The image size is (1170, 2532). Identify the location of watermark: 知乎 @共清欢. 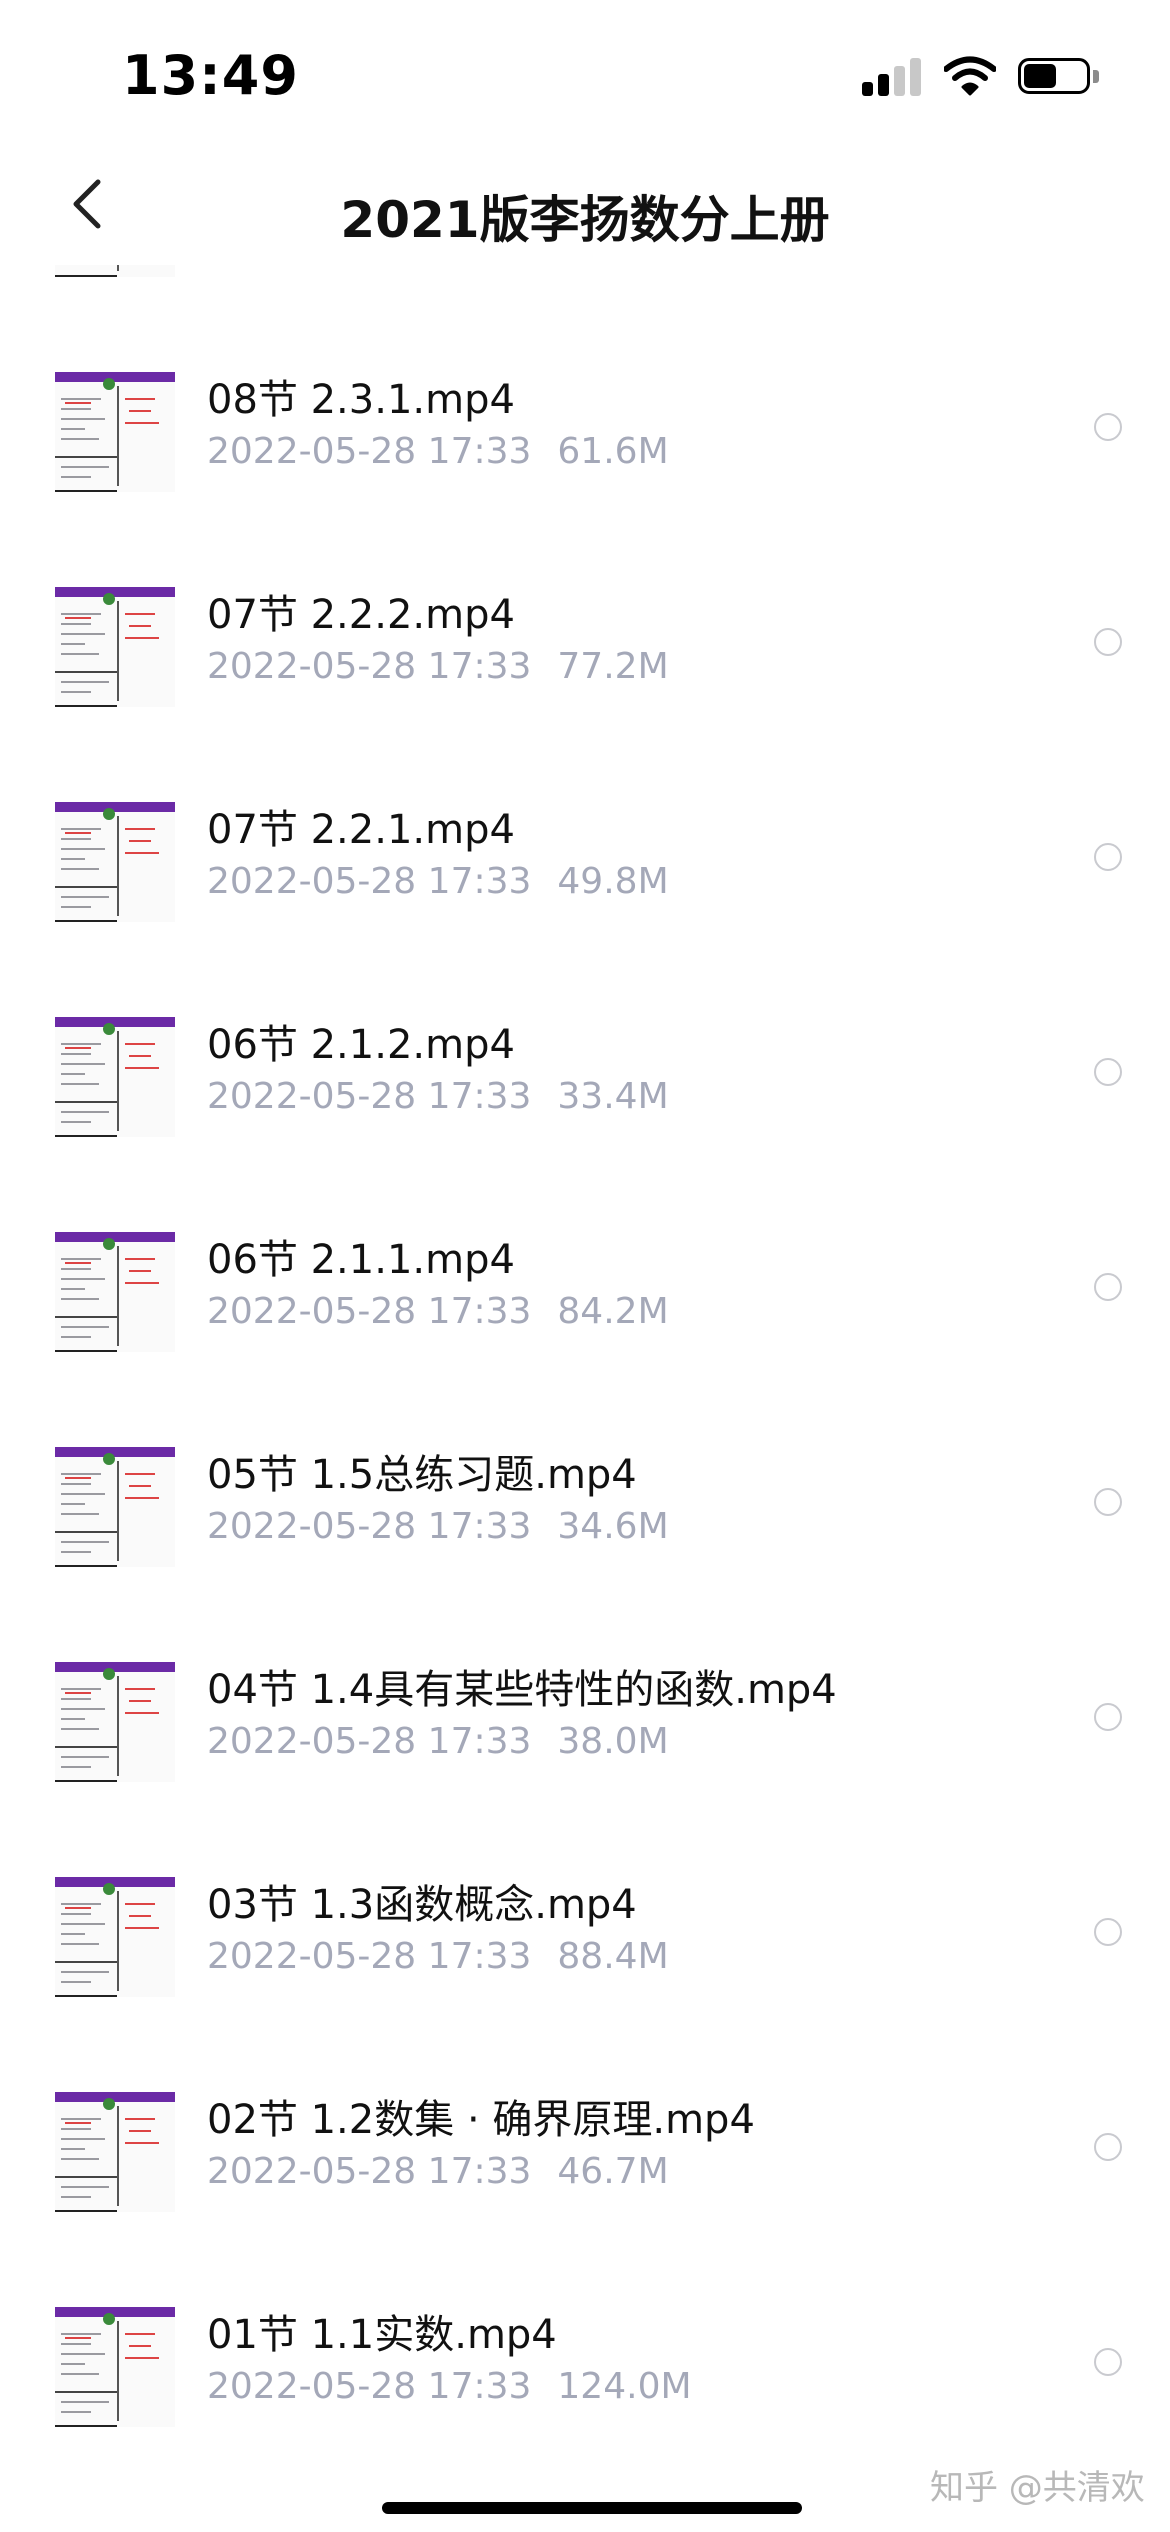
(1037, 2488).